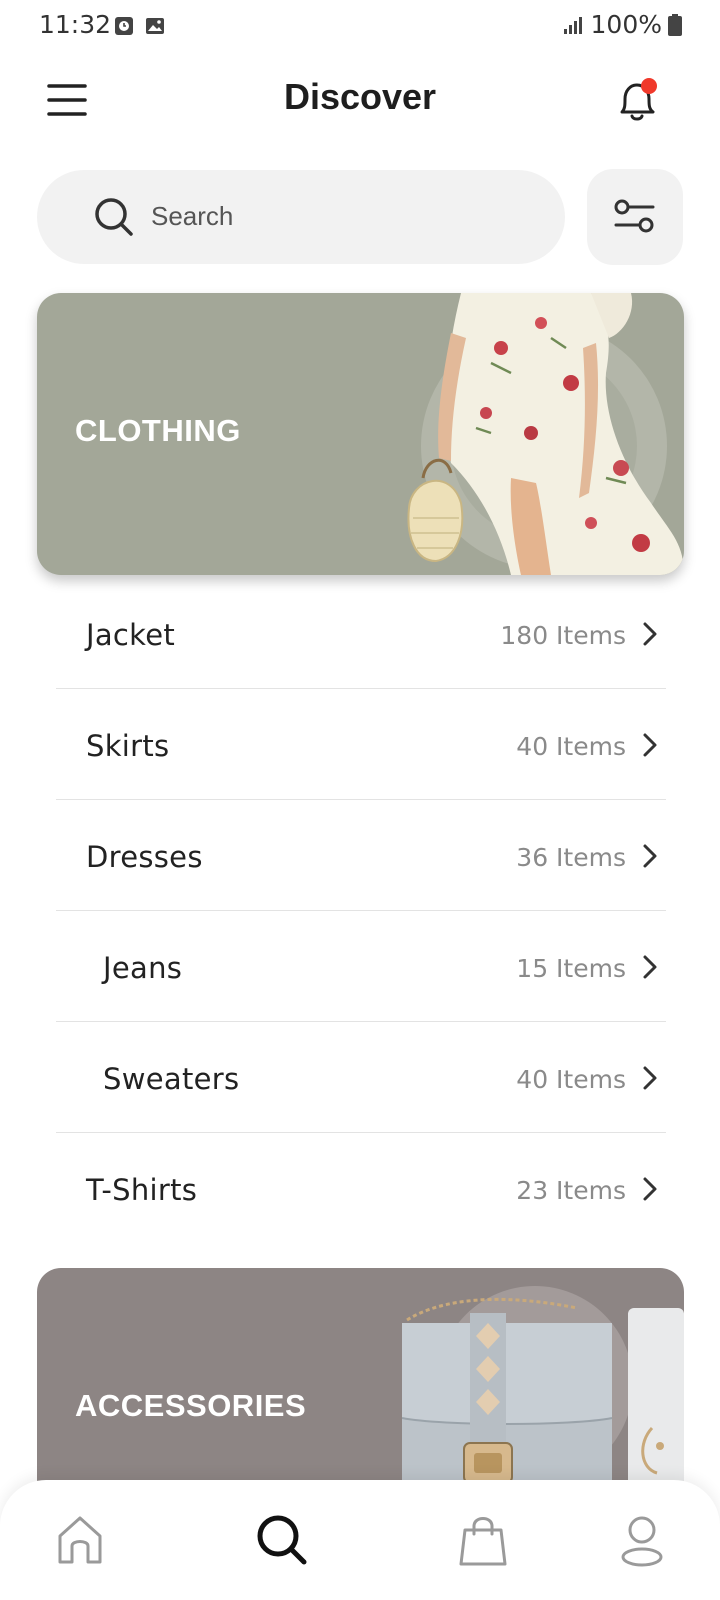 This screenshot has width=720, height=1600. What do you see at coordinates (158, 430) in the screenshot?
I see `clothing-label: CLOTHING` at bounding box center [158, 430].